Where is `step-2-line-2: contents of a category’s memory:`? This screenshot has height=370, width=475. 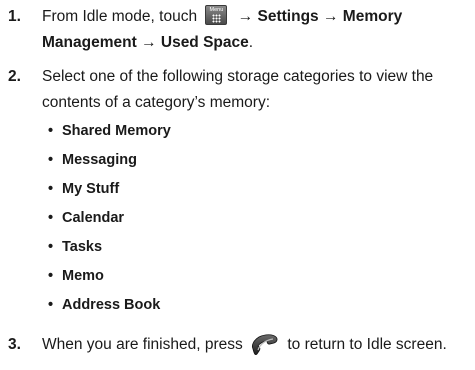
step-2-line-2: contents of a category’s memory: is located at coordinates (156, 102).